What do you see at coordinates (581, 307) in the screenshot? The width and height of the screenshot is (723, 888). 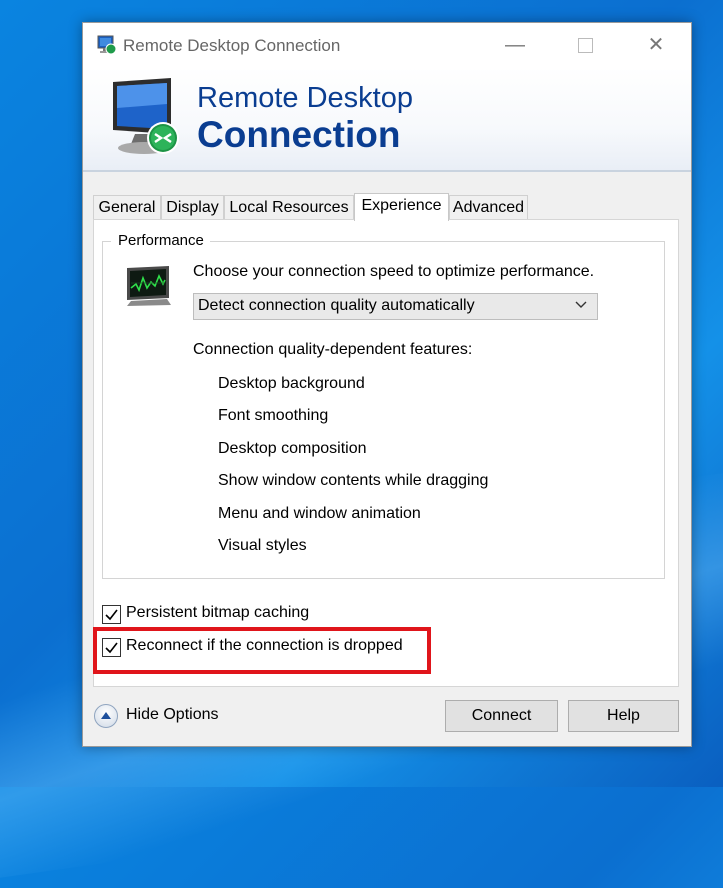 I see `chevron-down-icon` at bounding box center [581, 307].